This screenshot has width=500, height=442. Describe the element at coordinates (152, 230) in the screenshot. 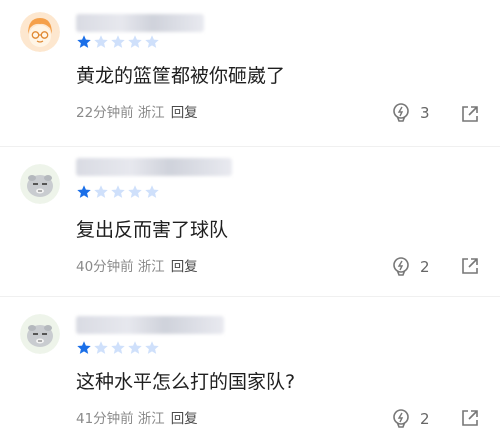

I see `comment-text: 复出反而害了球队` at that location.